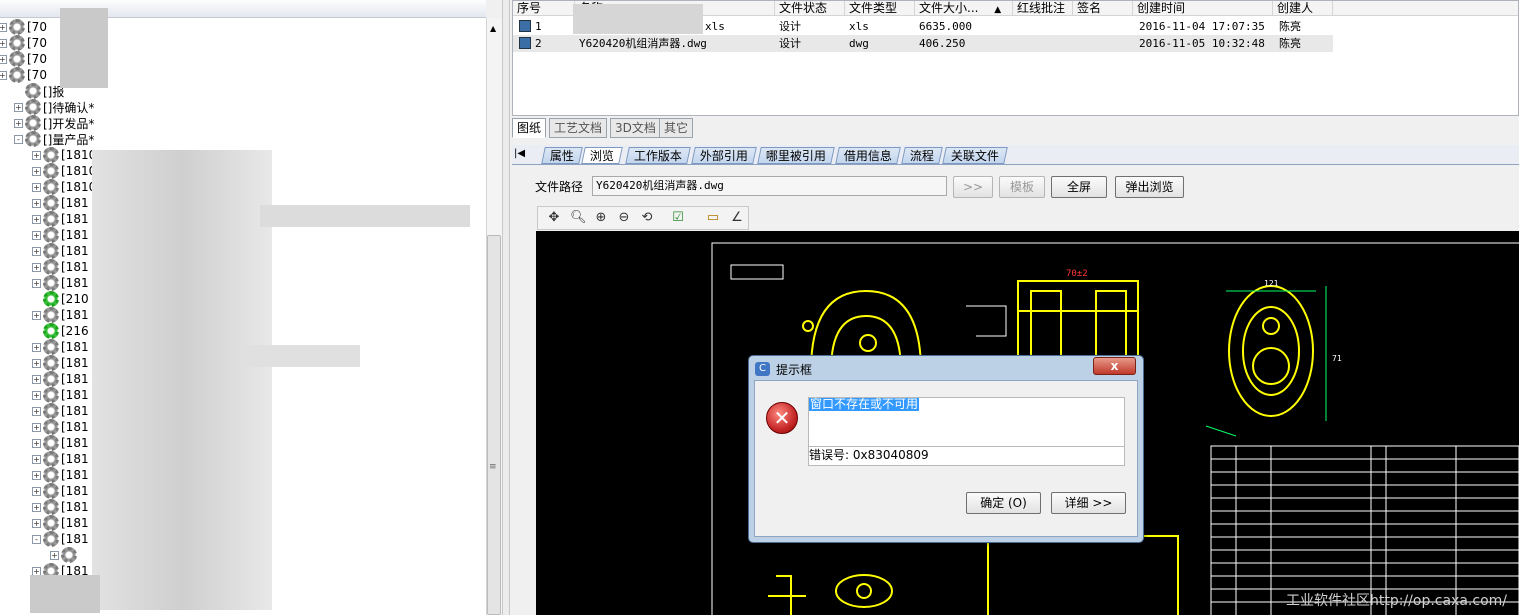  I want to click on ruler-icon: ▭, so click(713, 218).